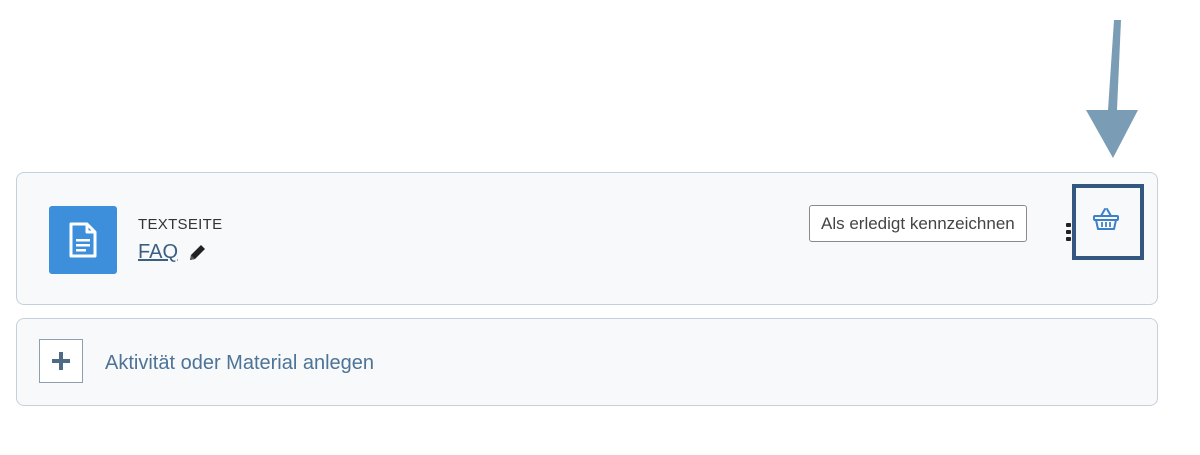  I want to click on mark-done-button: Als erledigt kennzeichnen, so click(918, 223).